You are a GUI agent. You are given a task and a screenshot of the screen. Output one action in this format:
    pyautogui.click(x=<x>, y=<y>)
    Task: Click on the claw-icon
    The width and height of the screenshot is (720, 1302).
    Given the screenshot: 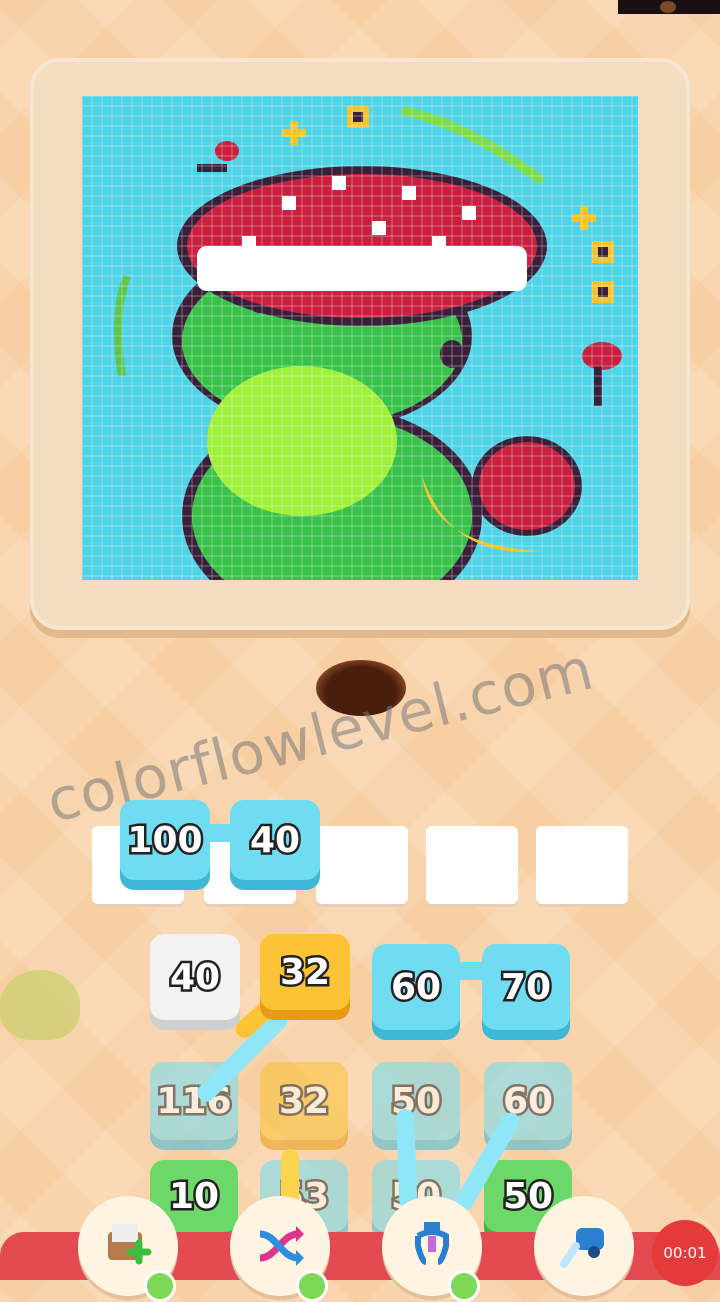 What is the action you would take?
    pyautogui.click(x=432, y=1243)
    